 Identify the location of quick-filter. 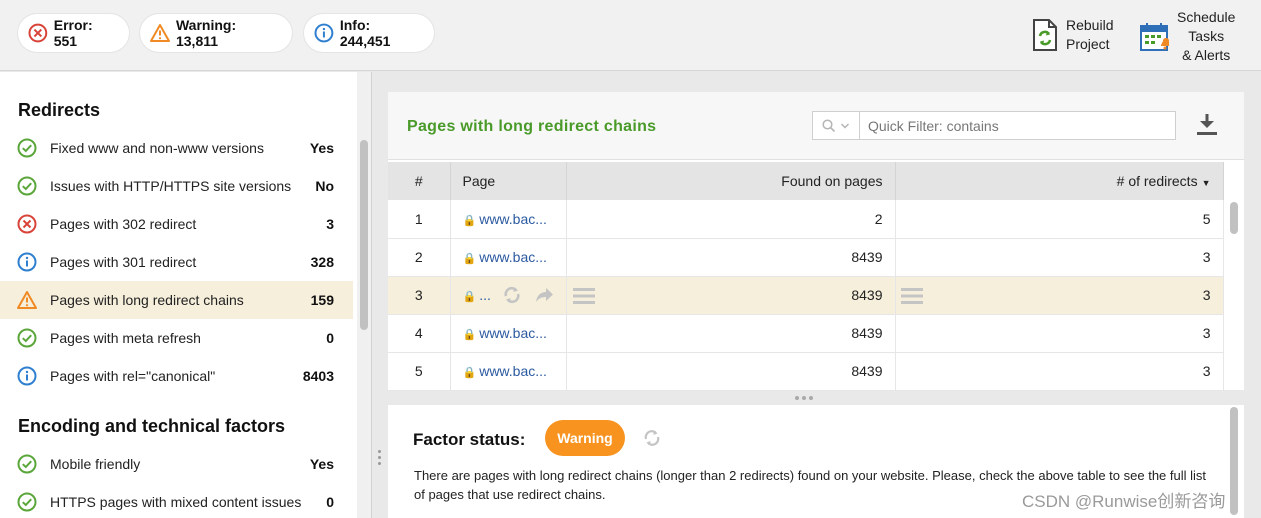
(994, 125).